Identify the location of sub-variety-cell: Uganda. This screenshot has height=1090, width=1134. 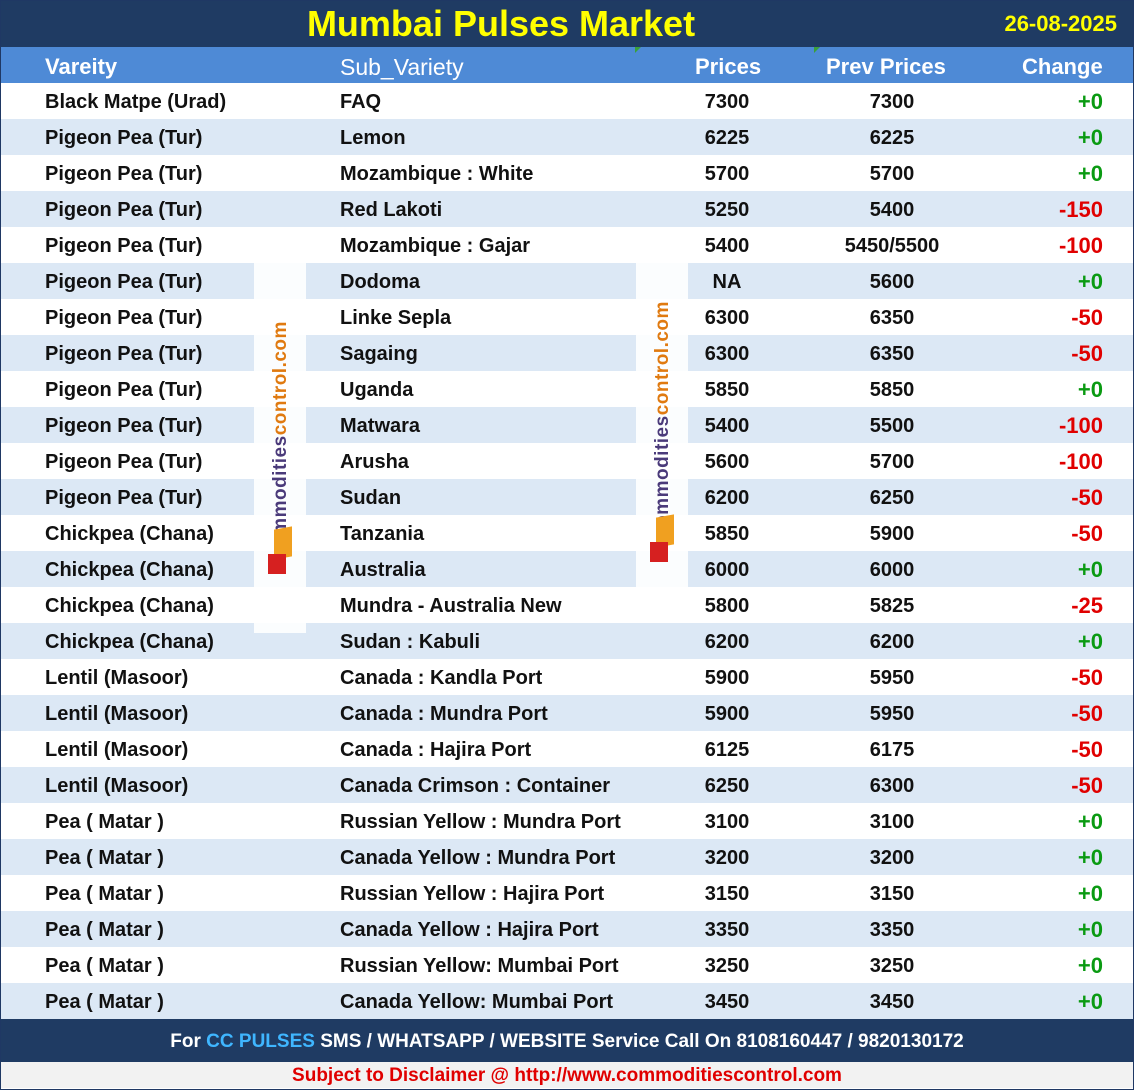
(377, 390).